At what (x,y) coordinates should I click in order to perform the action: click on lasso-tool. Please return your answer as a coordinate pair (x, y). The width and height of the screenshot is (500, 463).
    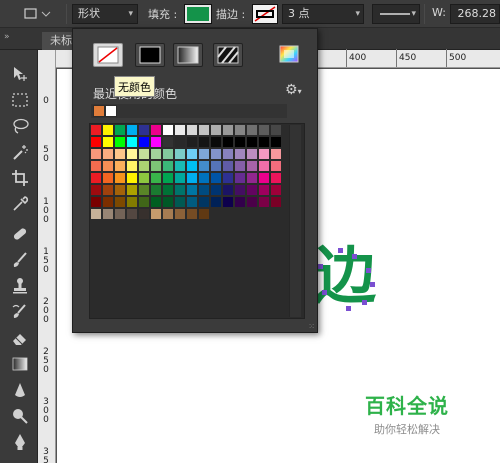
    Looking at the image, I should click on (20, 126).